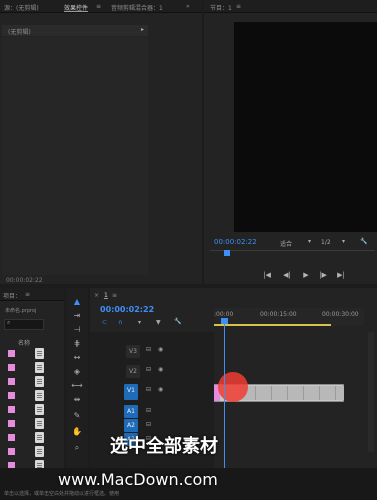 Image resolution: width=377 pixels, height=500 pixels. What do you see at coordinates (221, 7) in the screenshot?
I see `tab-program: 节目：1` at bounding box center [221, 7].